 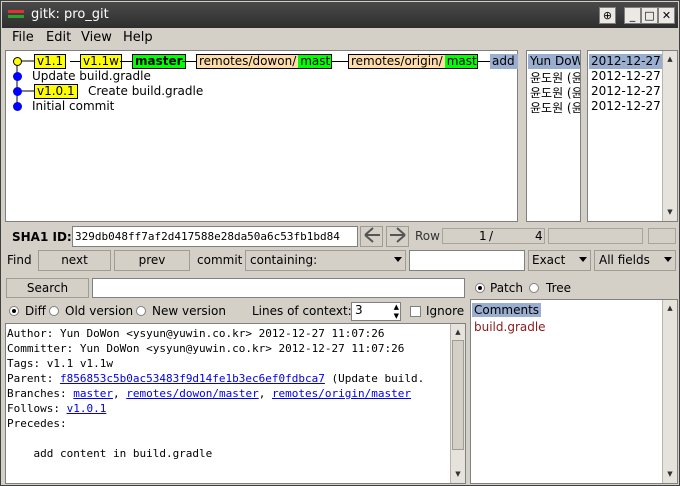 What do you see at coordinates (73, 106) in the screenshot?
I see `commit-message: Initial commit` at bounding box center [73, 106].